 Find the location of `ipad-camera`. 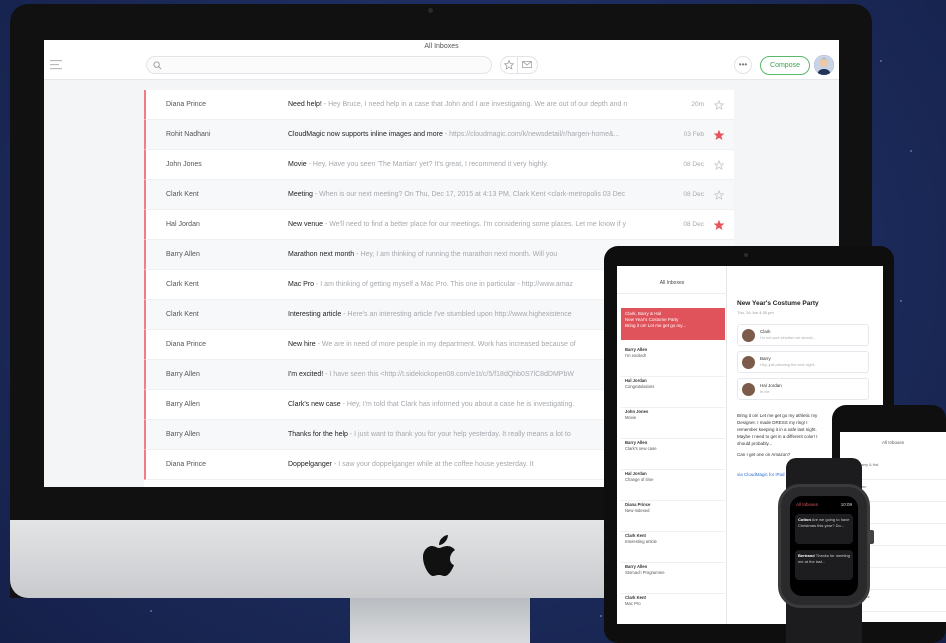

ipad-camera is located at coordinates (746, 255).